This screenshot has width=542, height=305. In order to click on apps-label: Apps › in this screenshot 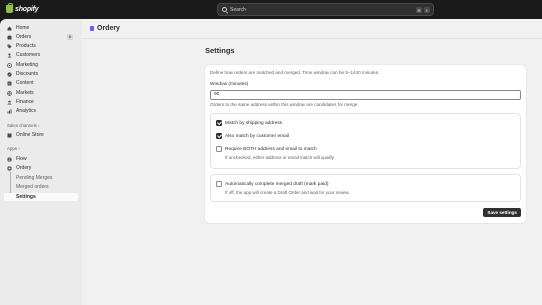, I will do `click(13, 148)`.